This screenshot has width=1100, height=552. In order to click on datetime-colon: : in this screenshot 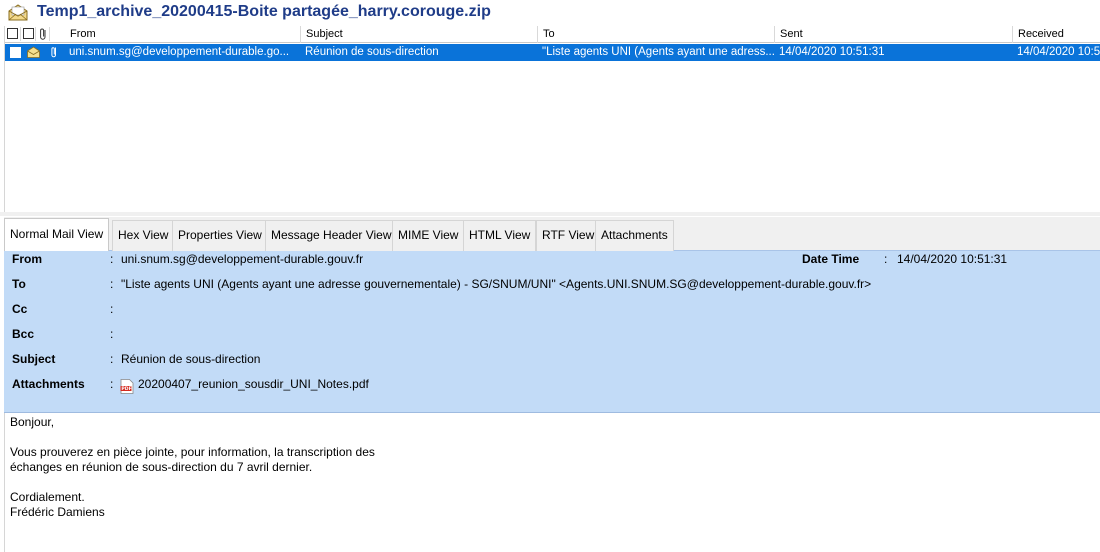, I will do `click(886, 259)`.